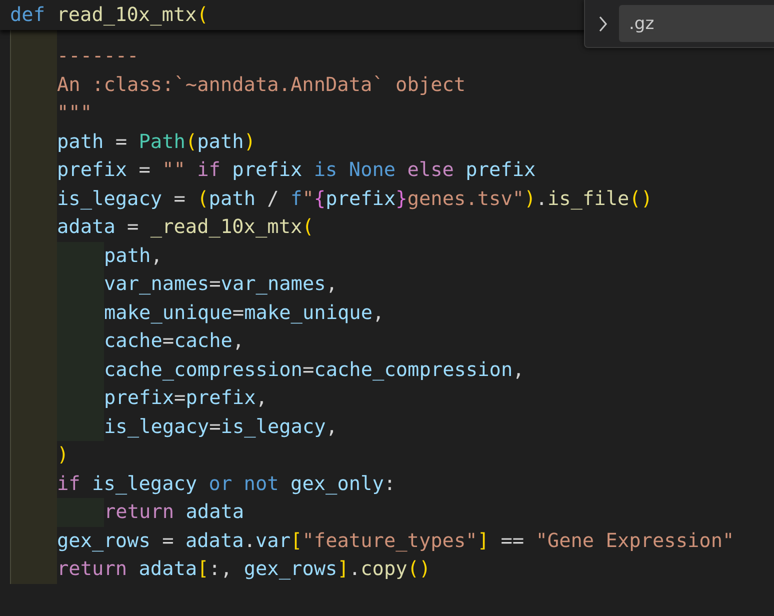 The width and height of the screenshot is (774, 616). Describe the element at coordinates (314, 369) in the screenshot. I see `code-line: cache_compression=cache_compression,` at that location.